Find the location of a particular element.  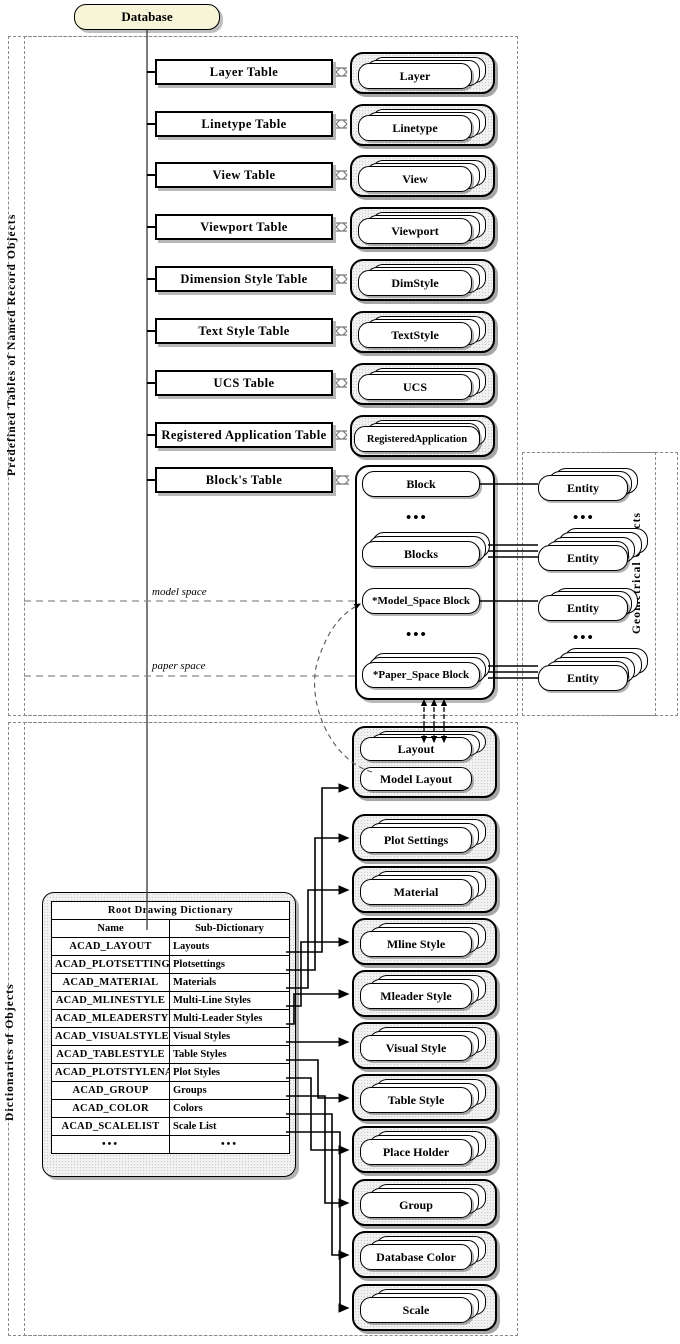

symbol-table-box: Linetype Table is located at coordinates (244, 124).